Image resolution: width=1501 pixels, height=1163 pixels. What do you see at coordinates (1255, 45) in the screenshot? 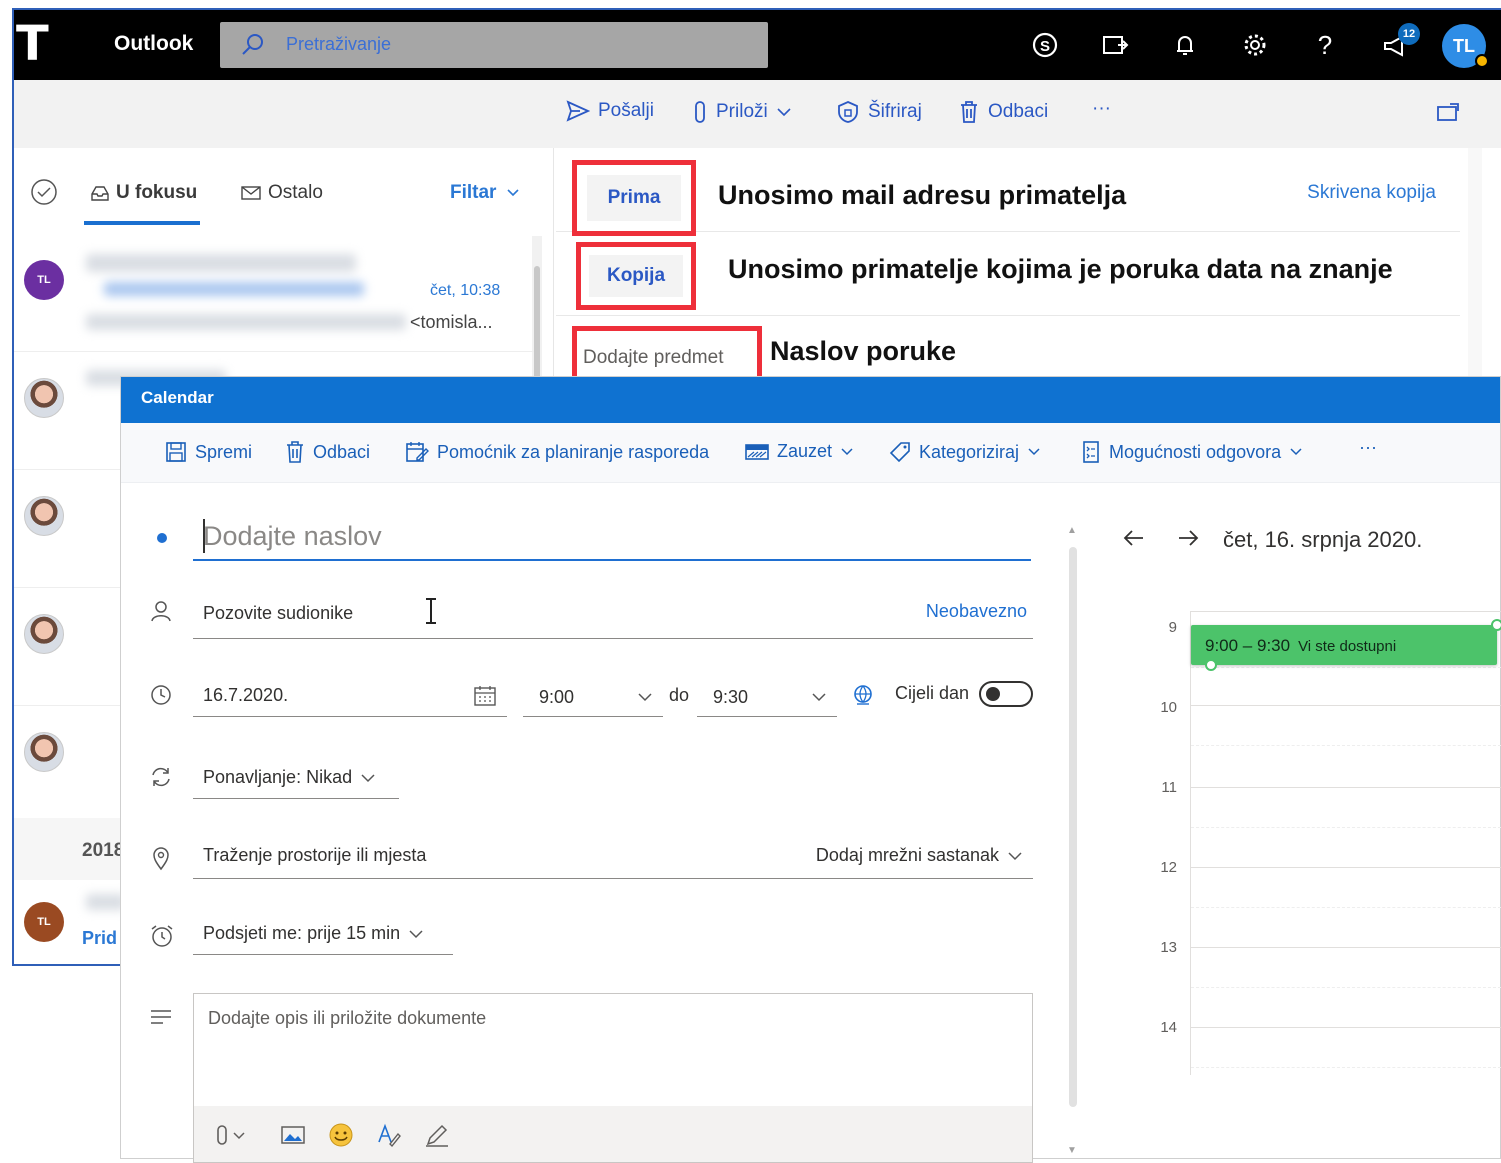
I see `gear-icon` at bounding box center [1255, 45].